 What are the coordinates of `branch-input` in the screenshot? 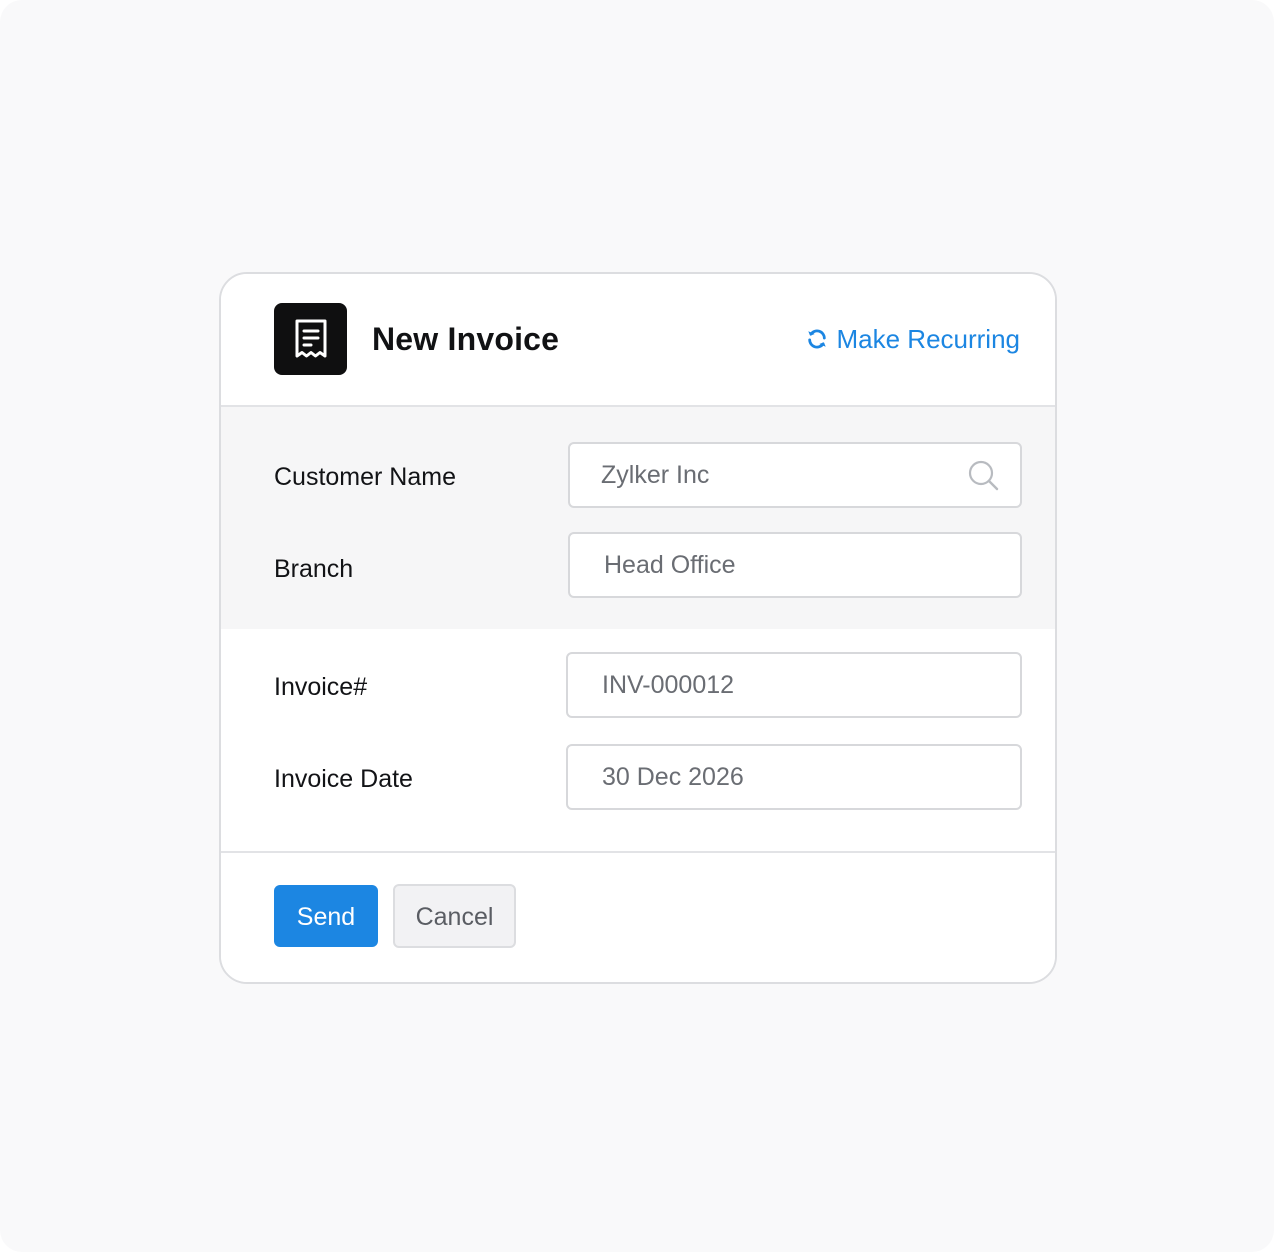 It's located at (795, 565).